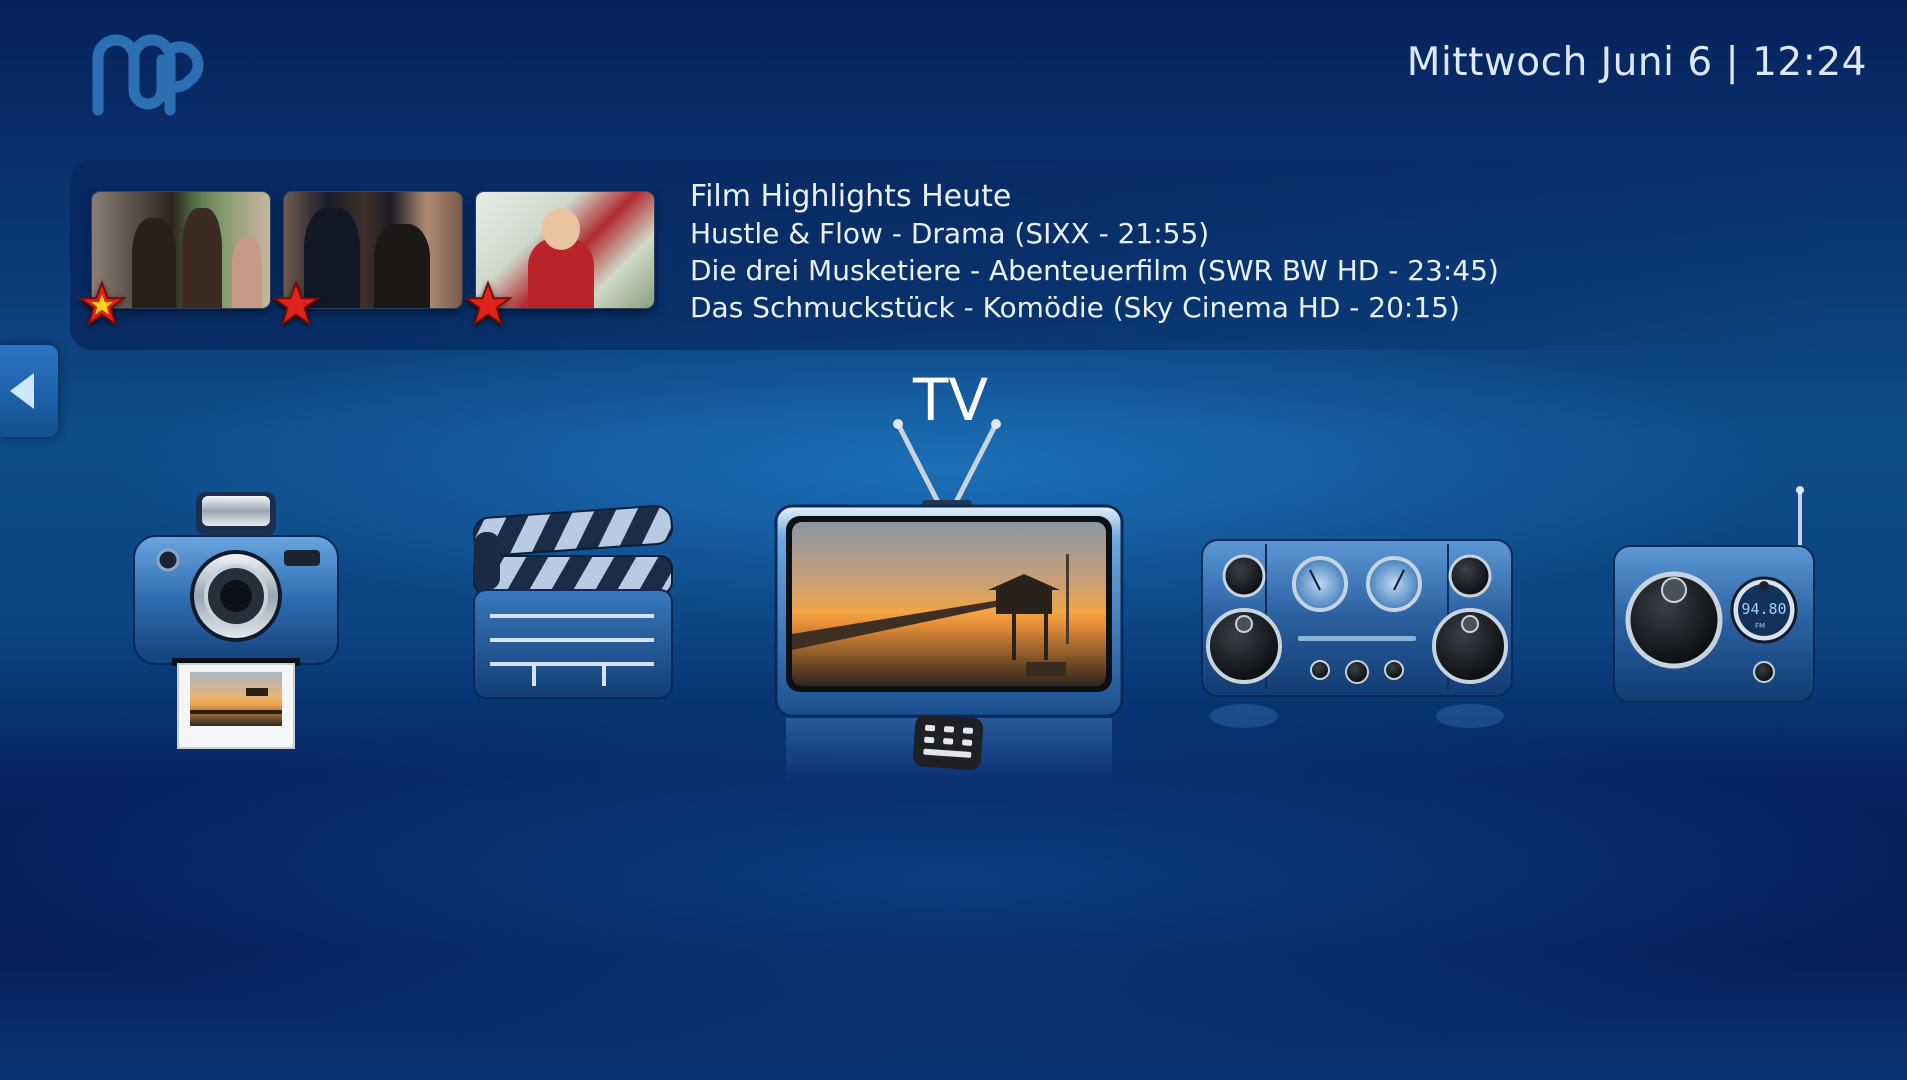 The image size is (1907, 1080). Describe the element at coordinates (1357, 637) in the screenshot. I see `stereo-icon` at that location.